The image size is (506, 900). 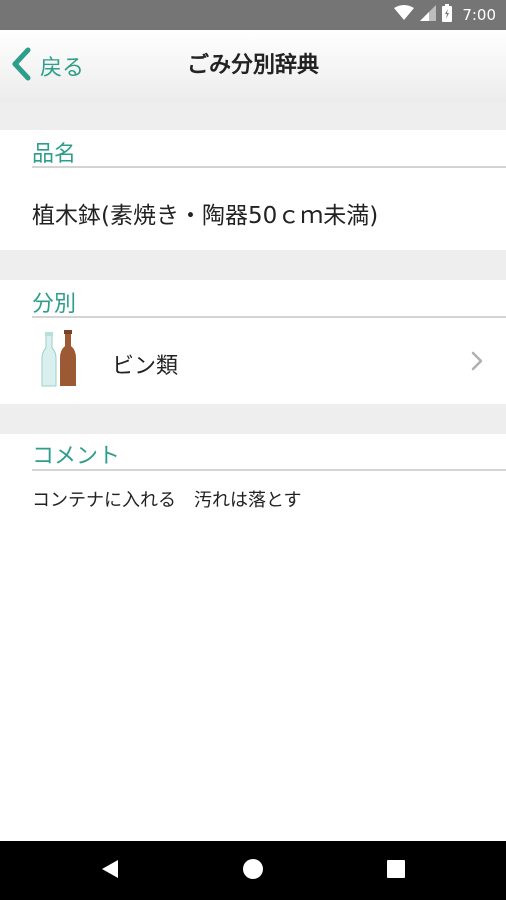 I want to click on item-section: 品名 植木鉢(素焼き・陶器50ｃｍ未満), so click(x=253, y=190).